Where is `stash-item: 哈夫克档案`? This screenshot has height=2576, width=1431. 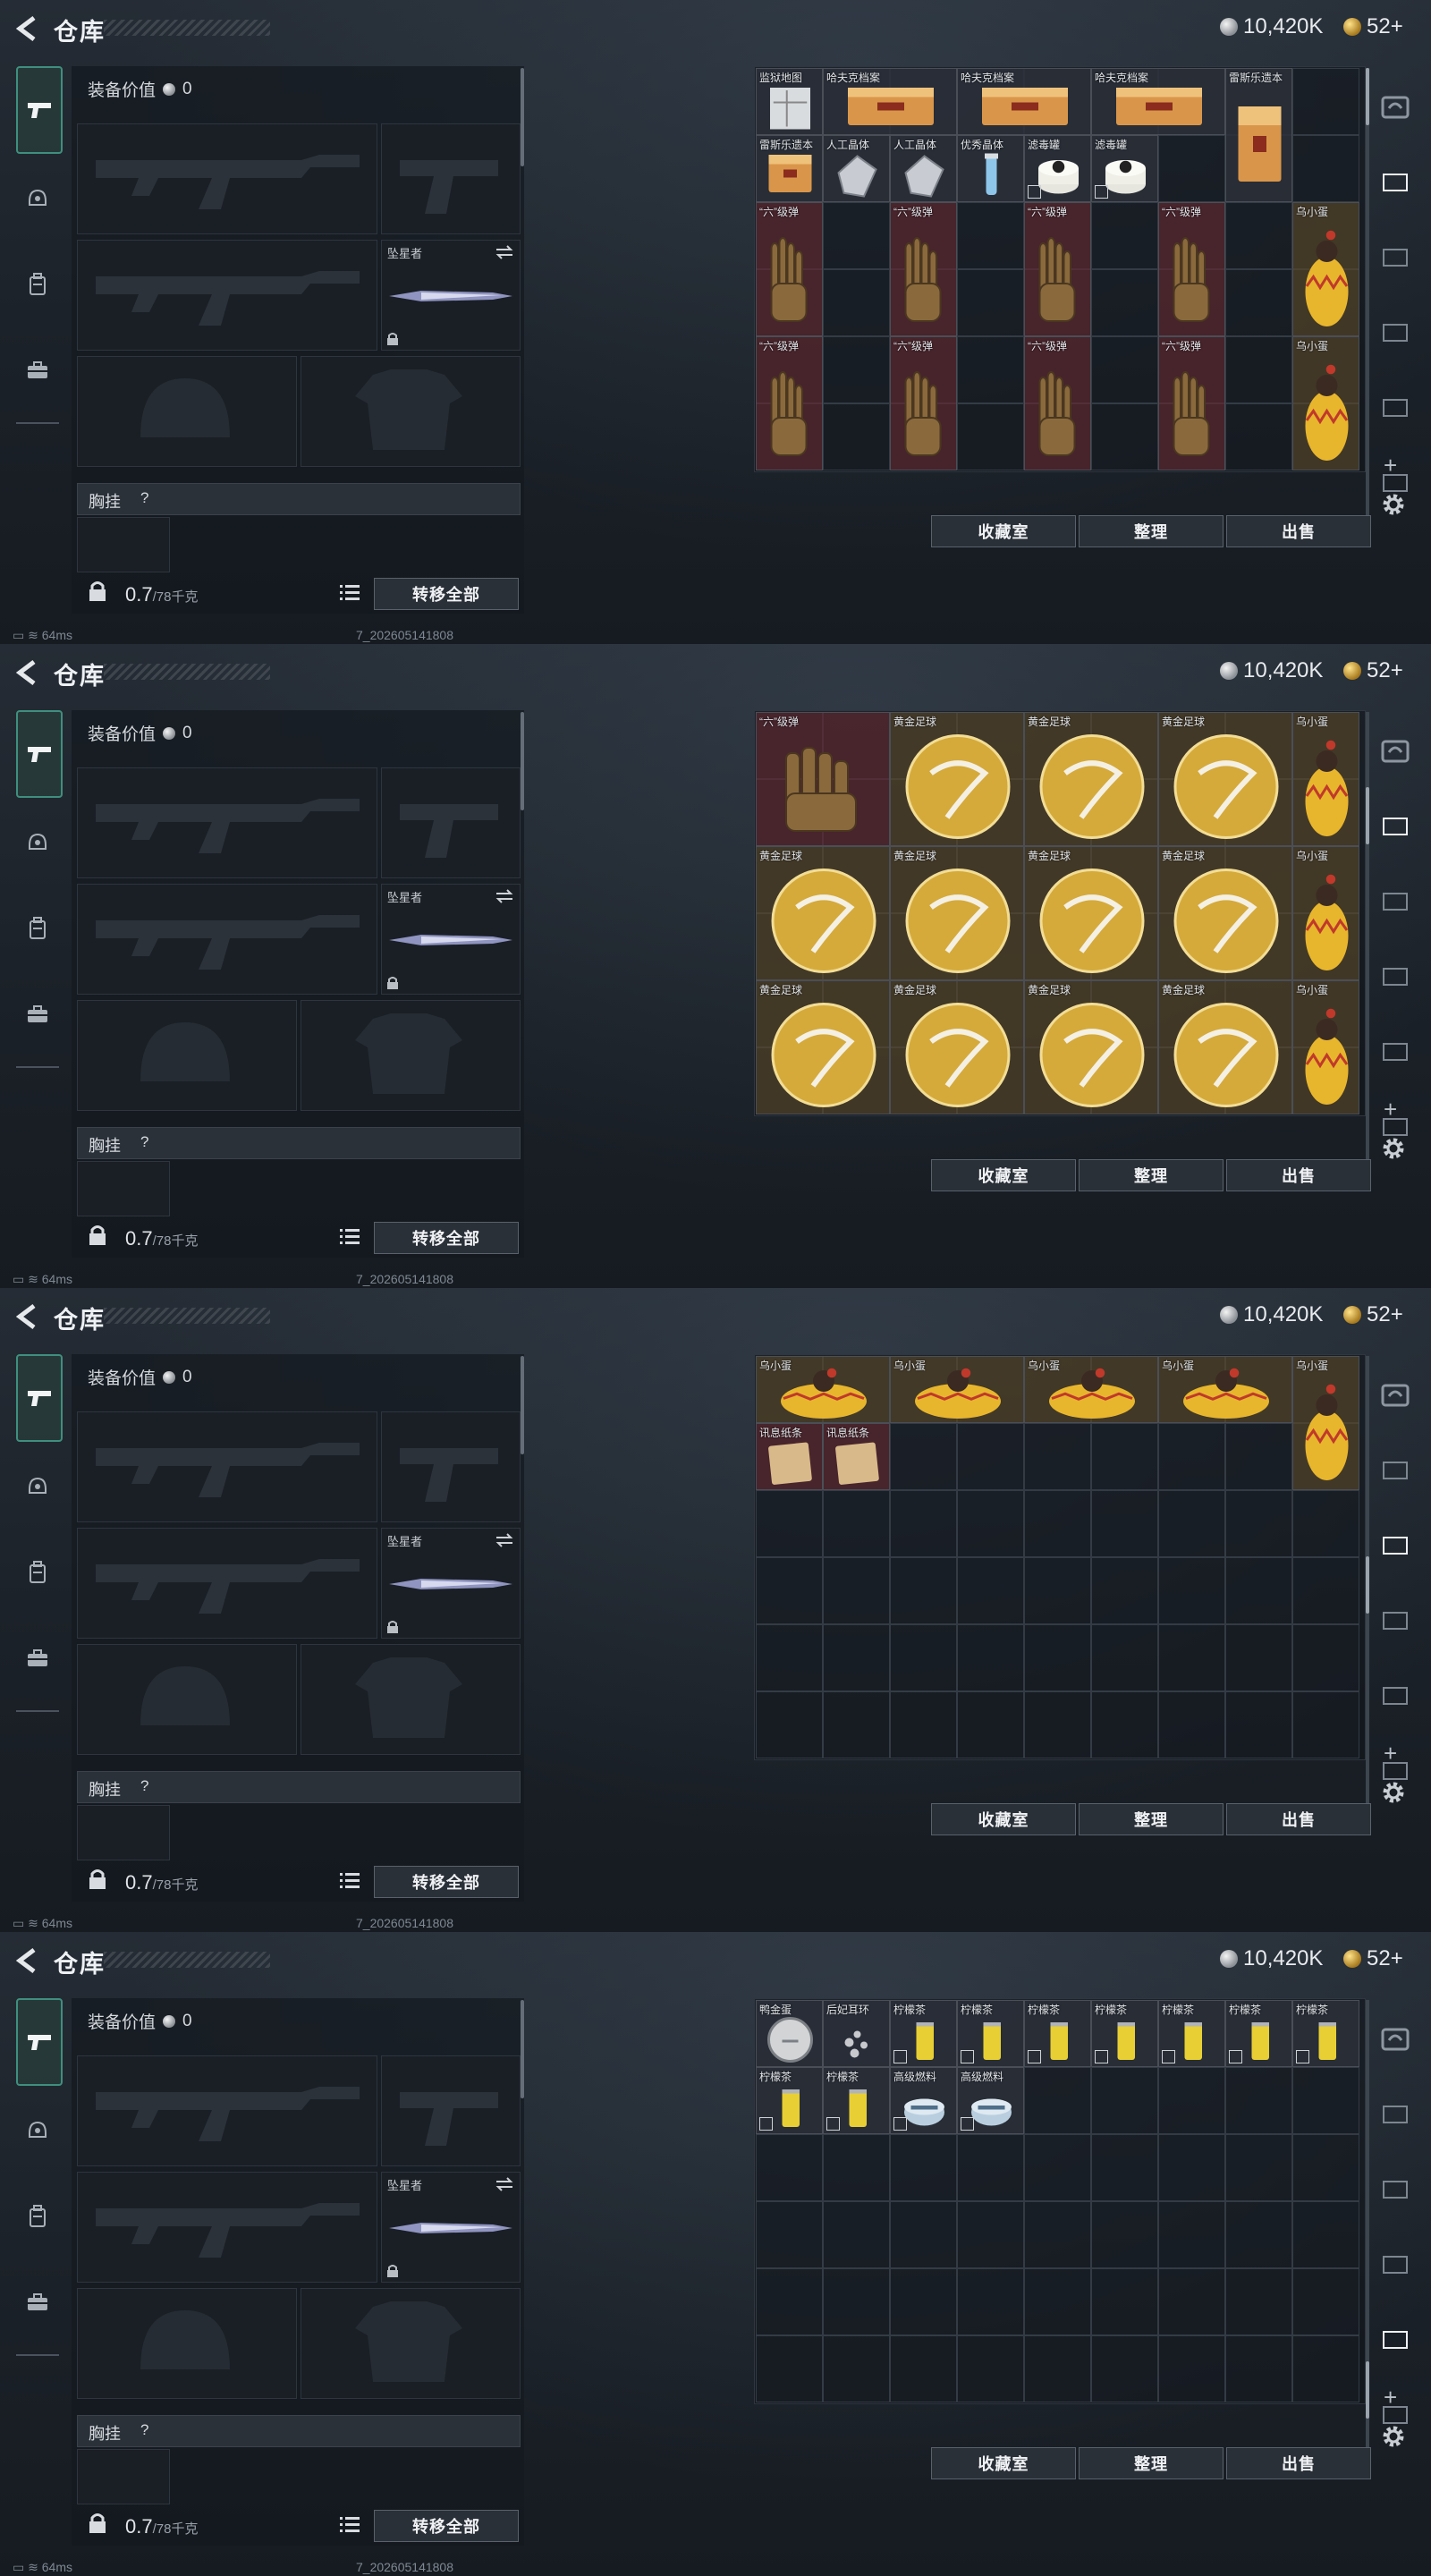 stash-item: 哈夫克档案 is located at coordinates (1024, 101).